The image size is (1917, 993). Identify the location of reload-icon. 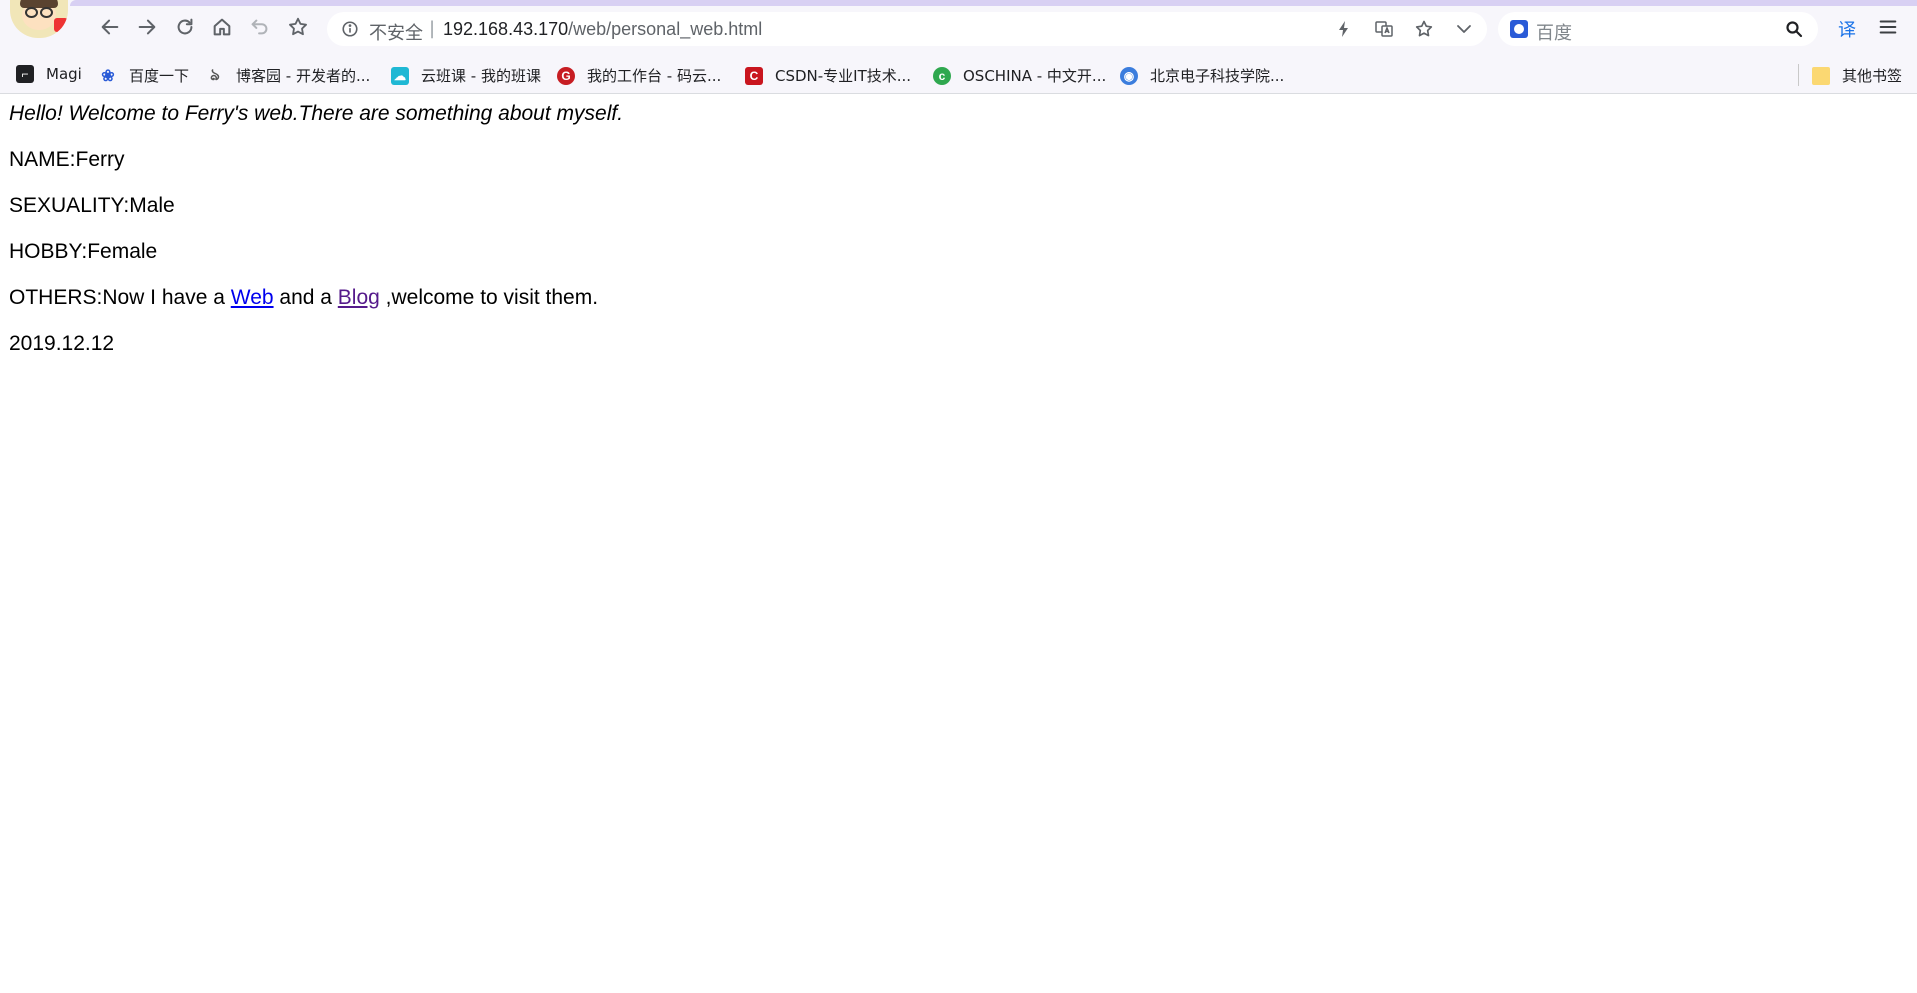
(185, 27).